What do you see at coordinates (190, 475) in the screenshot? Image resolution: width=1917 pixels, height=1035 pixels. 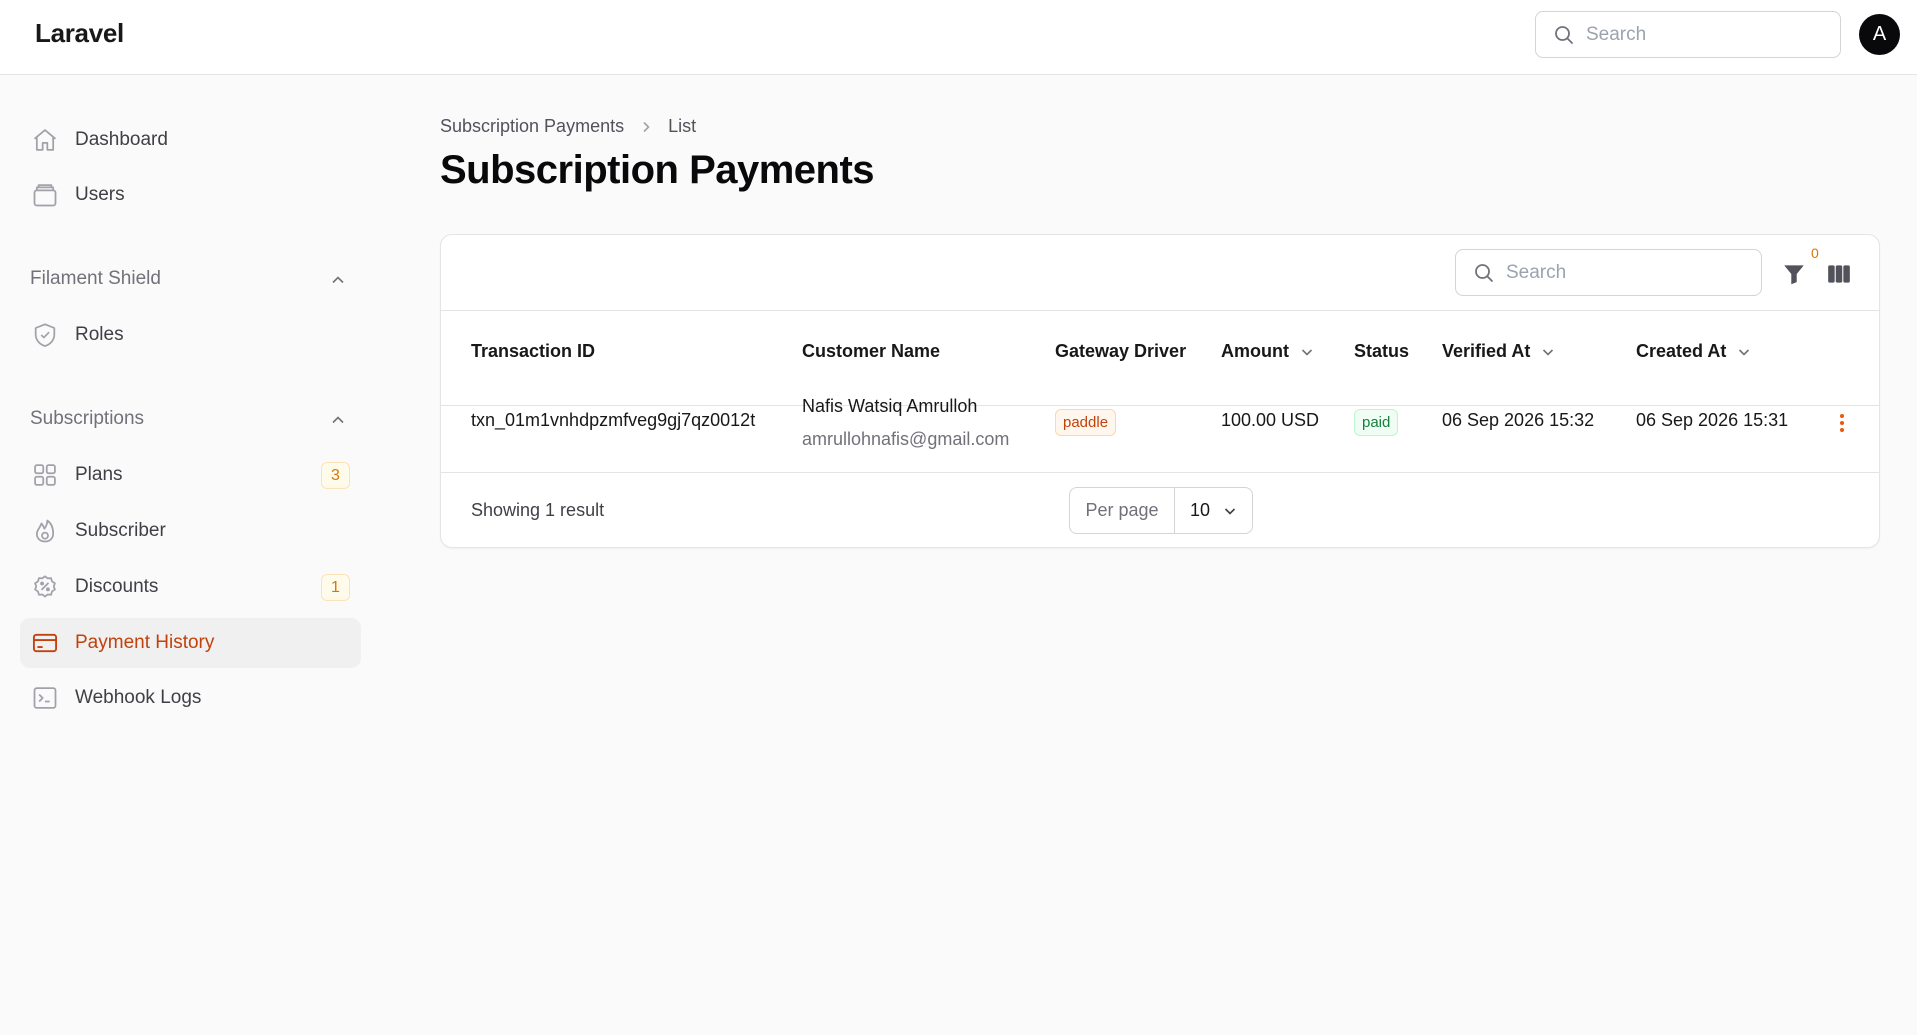 I see `sidebar-item-plans: Plans 3` at bounding box center [190, 475].